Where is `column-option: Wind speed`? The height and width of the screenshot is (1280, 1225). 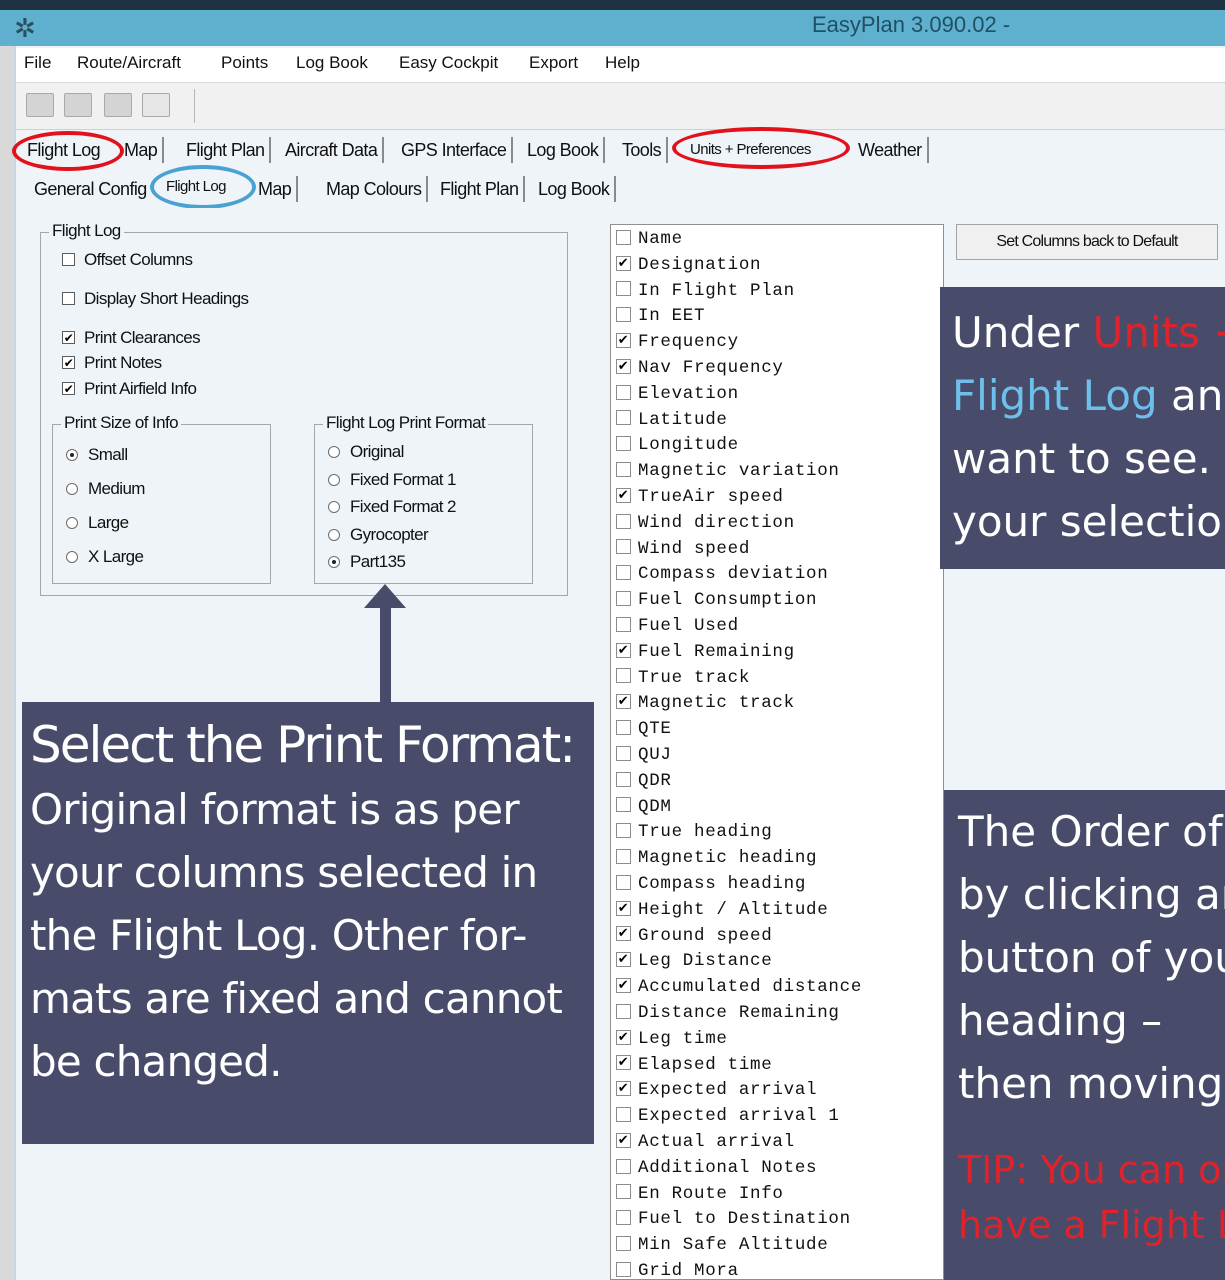
column-option: Wind speed is located at coordinates (683, 549).